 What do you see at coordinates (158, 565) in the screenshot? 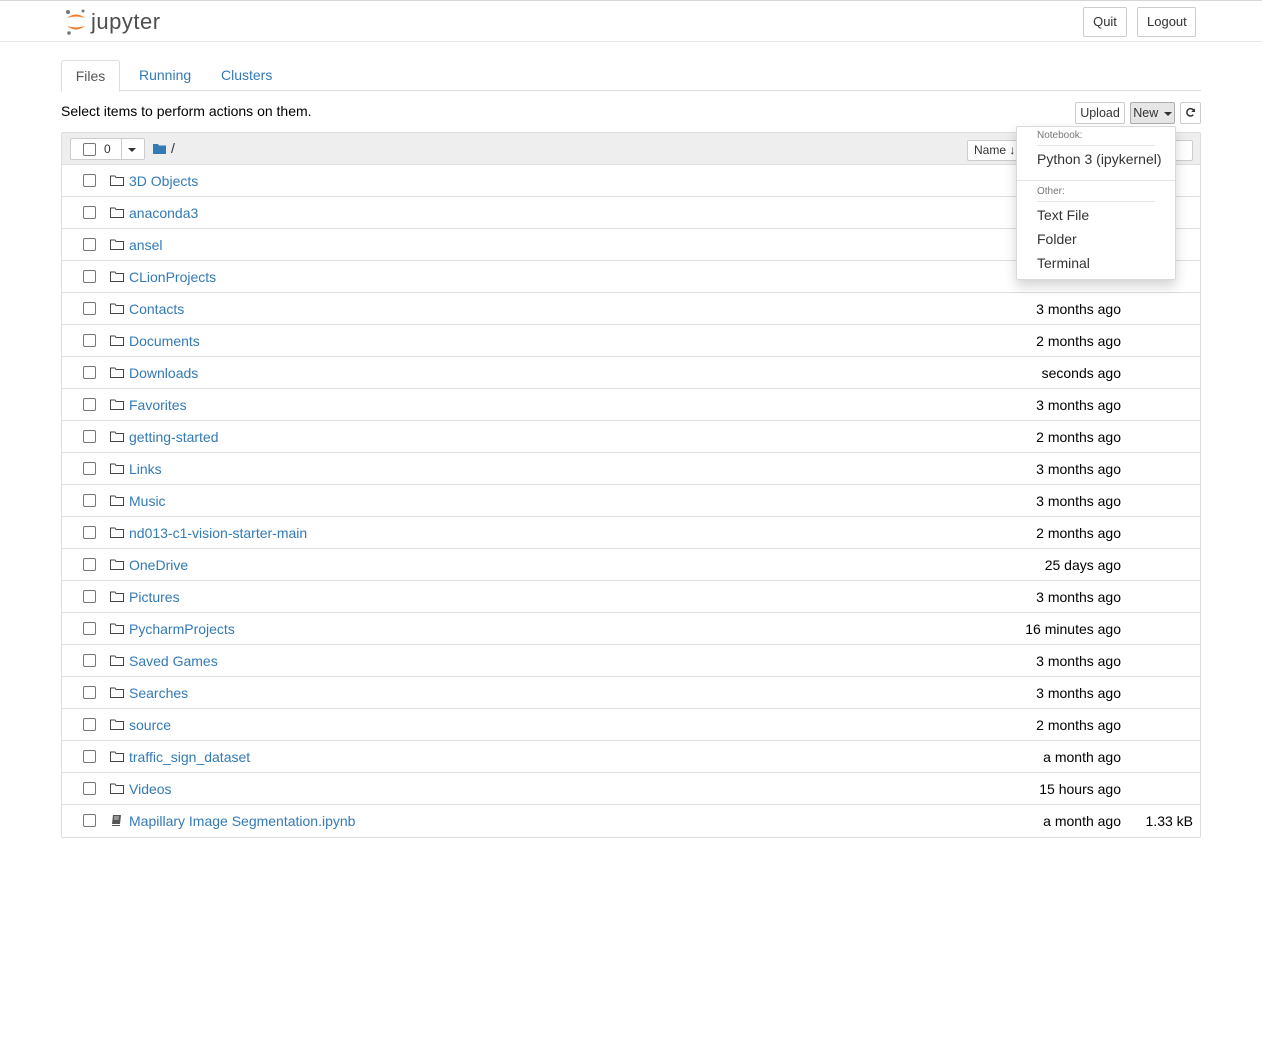
I see `item-name-link: OneDrive` at bounding box center [158, 565].